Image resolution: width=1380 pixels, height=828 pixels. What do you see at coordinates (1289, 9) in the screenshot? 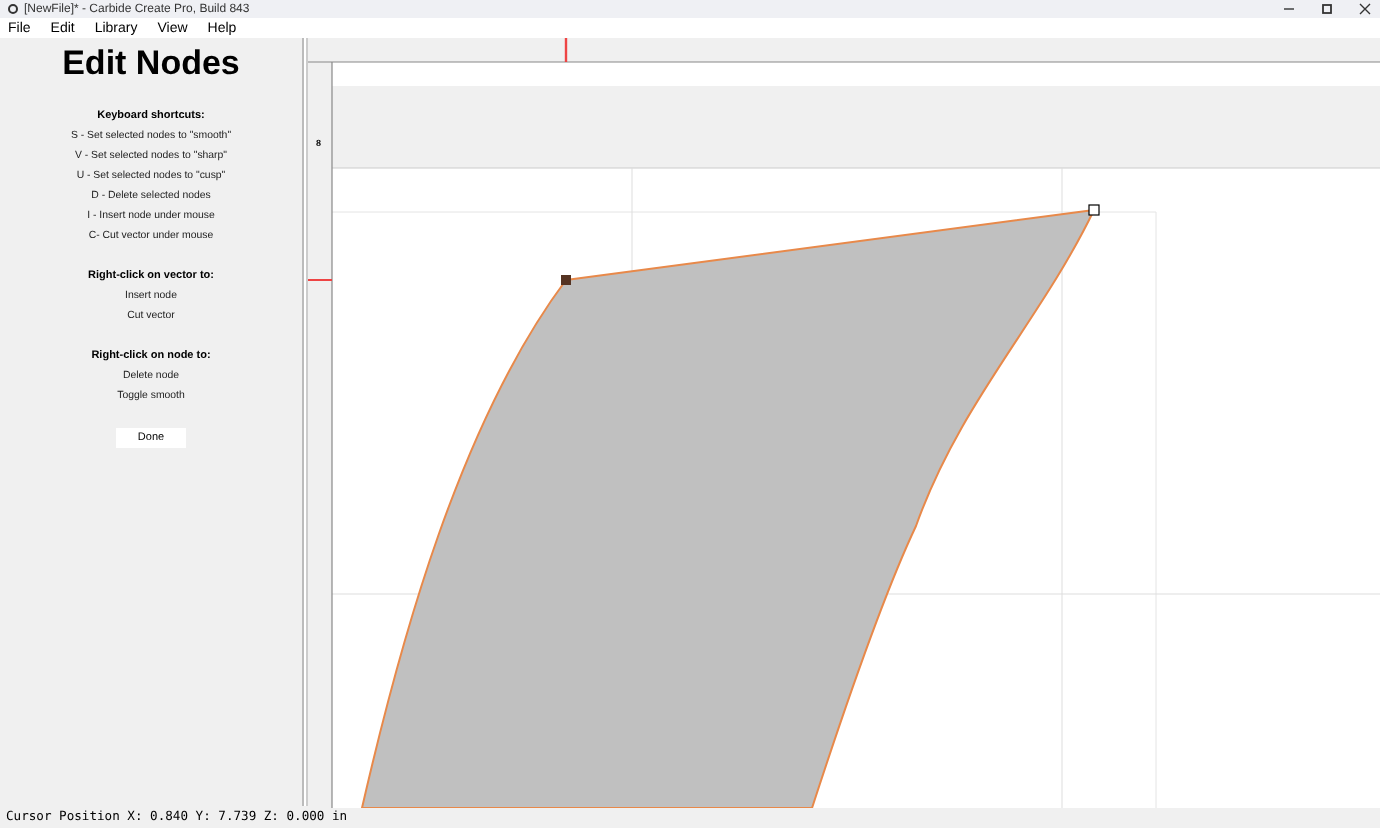
I see `minimize-icon` at bounding box center [1289, 9].